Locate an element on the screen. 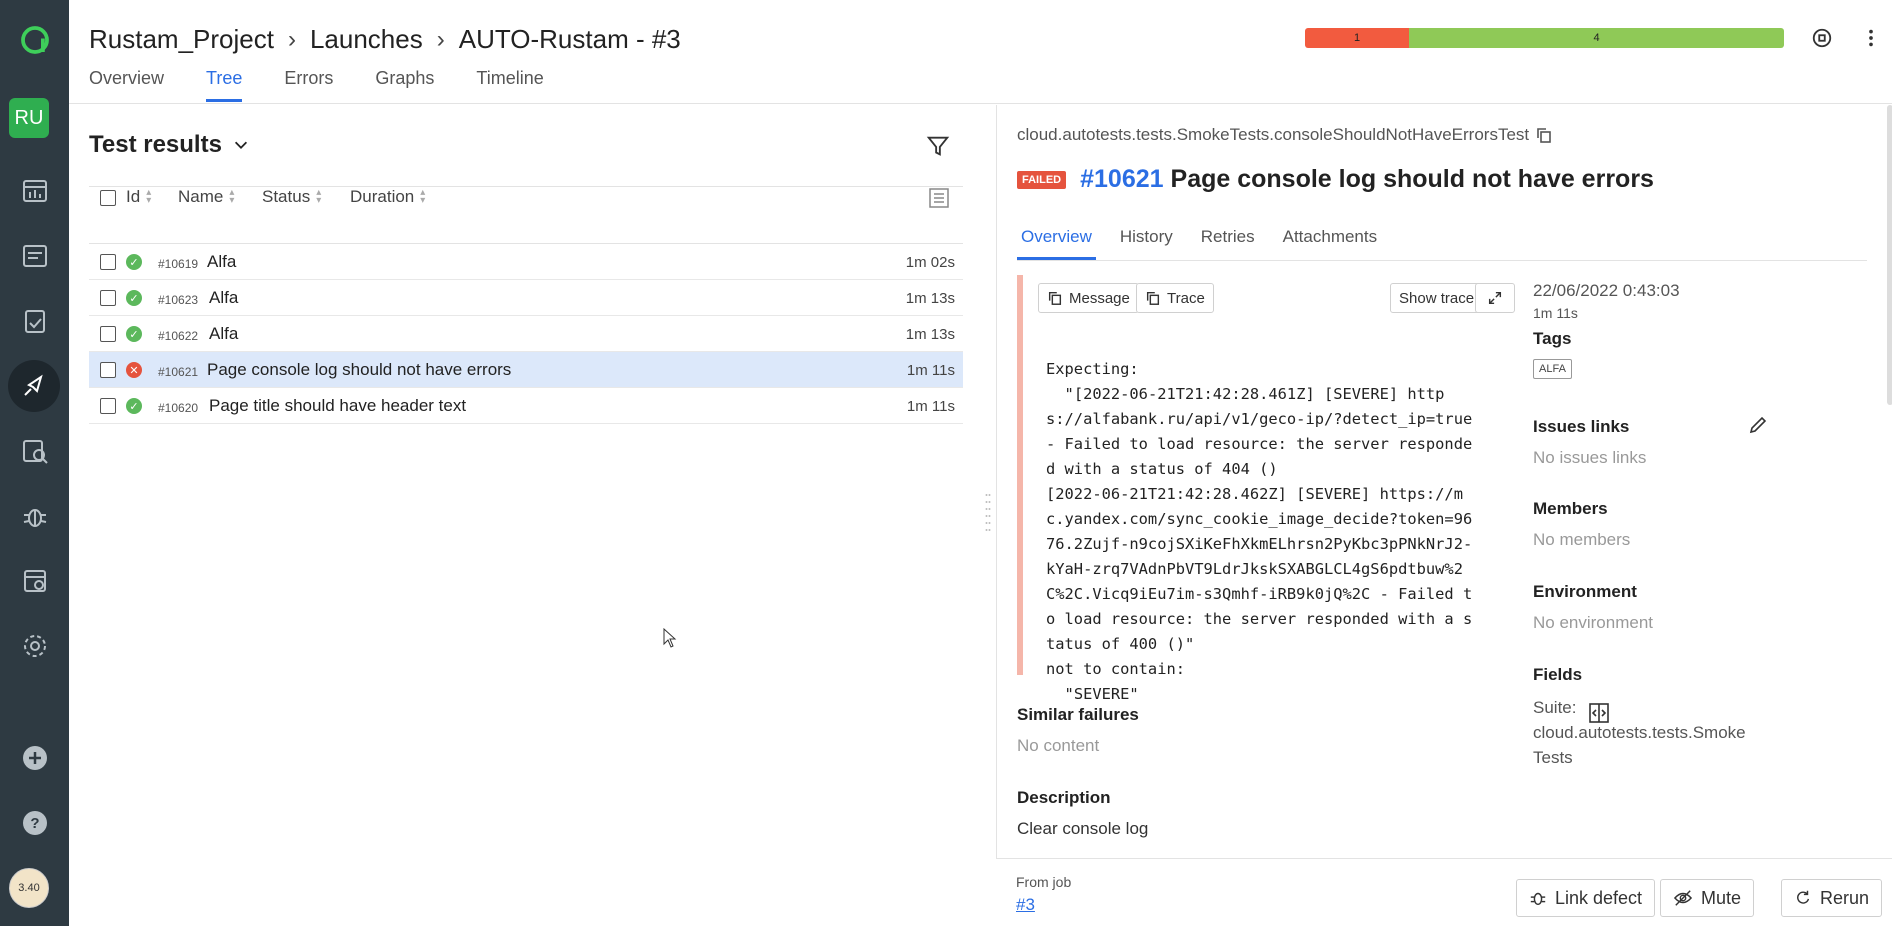  fields-value: Suite: cloud.autotests.tests.Smoke Tests is located at coordinates (1639, 732).